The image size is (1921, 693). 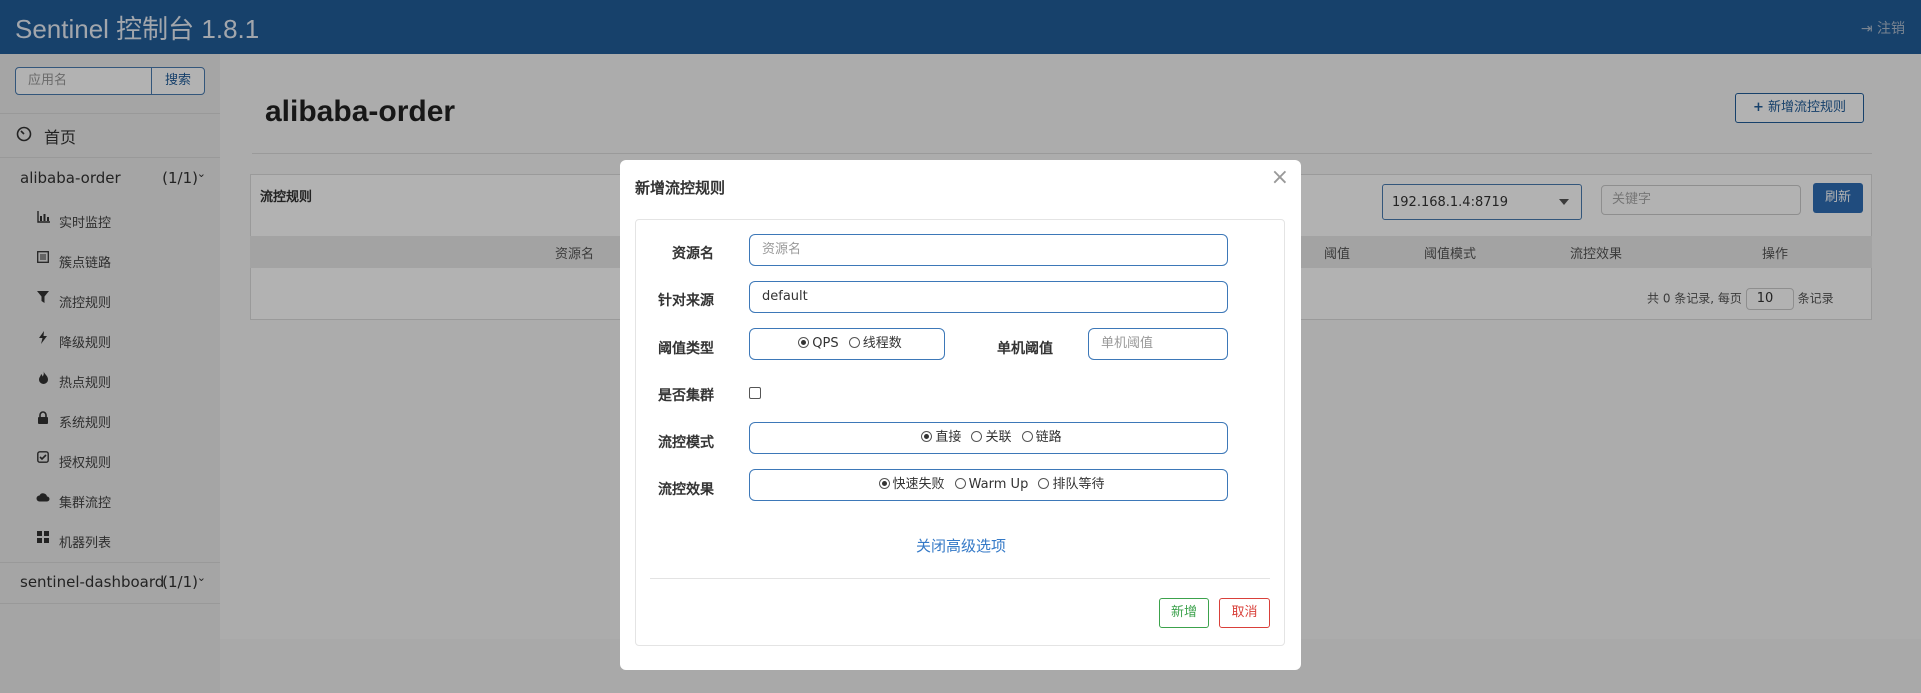 I want to click on effect-fast-fail-radio, so click(x=884, y=483).